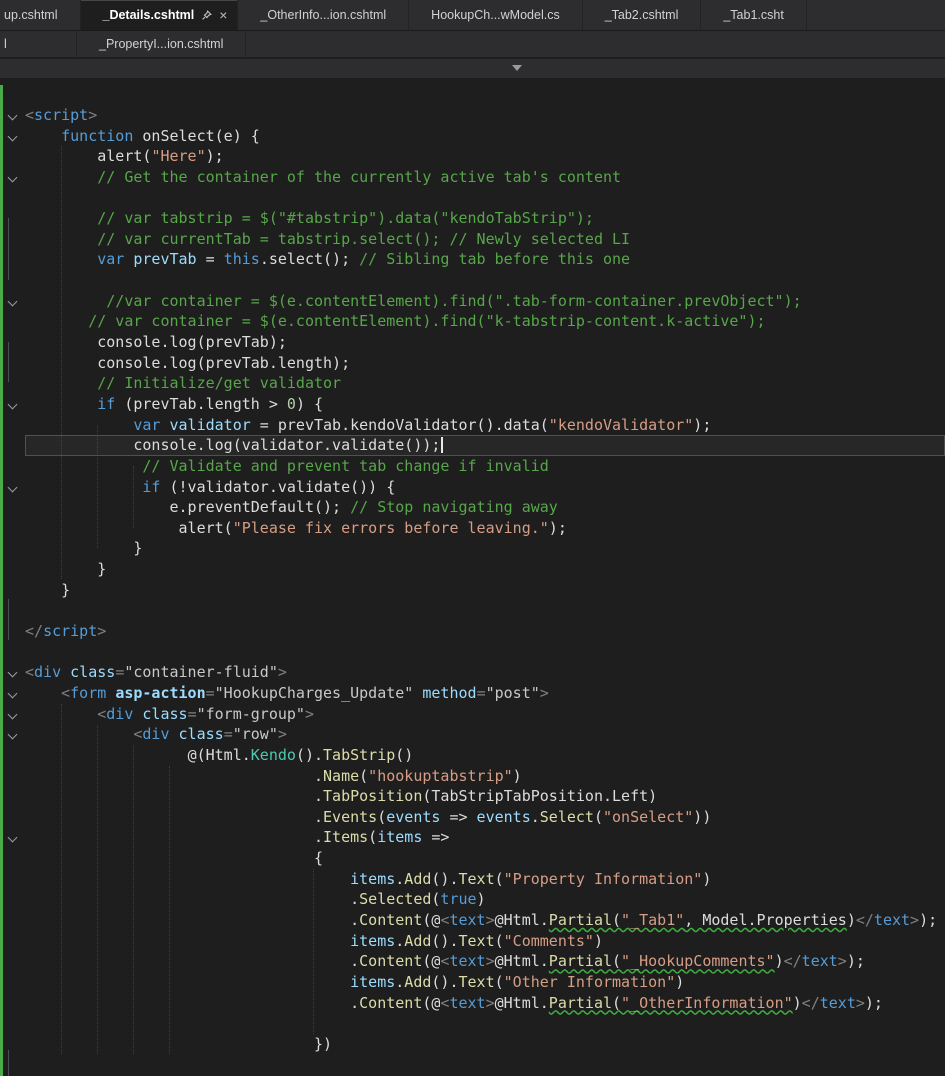 This screenshot has width=945, height=1076. What do you see at coordinates (485, 383) in the screenshot?
I see `code-line: // Initialize/get validator` at bounding box center [485, 383].